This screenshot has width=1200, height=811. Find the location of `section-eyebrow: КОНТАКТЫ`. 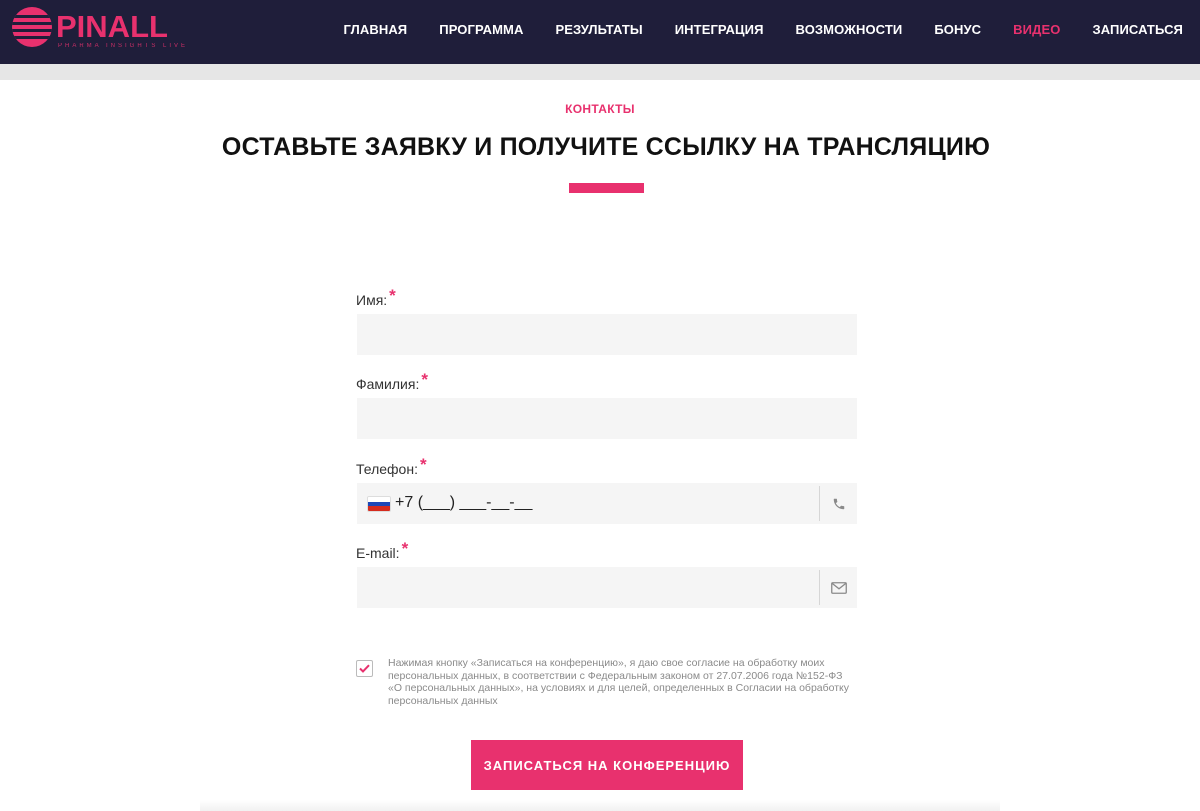

section-eyebrow: КОНТАКТЫ is located at coordinates (600, 109).